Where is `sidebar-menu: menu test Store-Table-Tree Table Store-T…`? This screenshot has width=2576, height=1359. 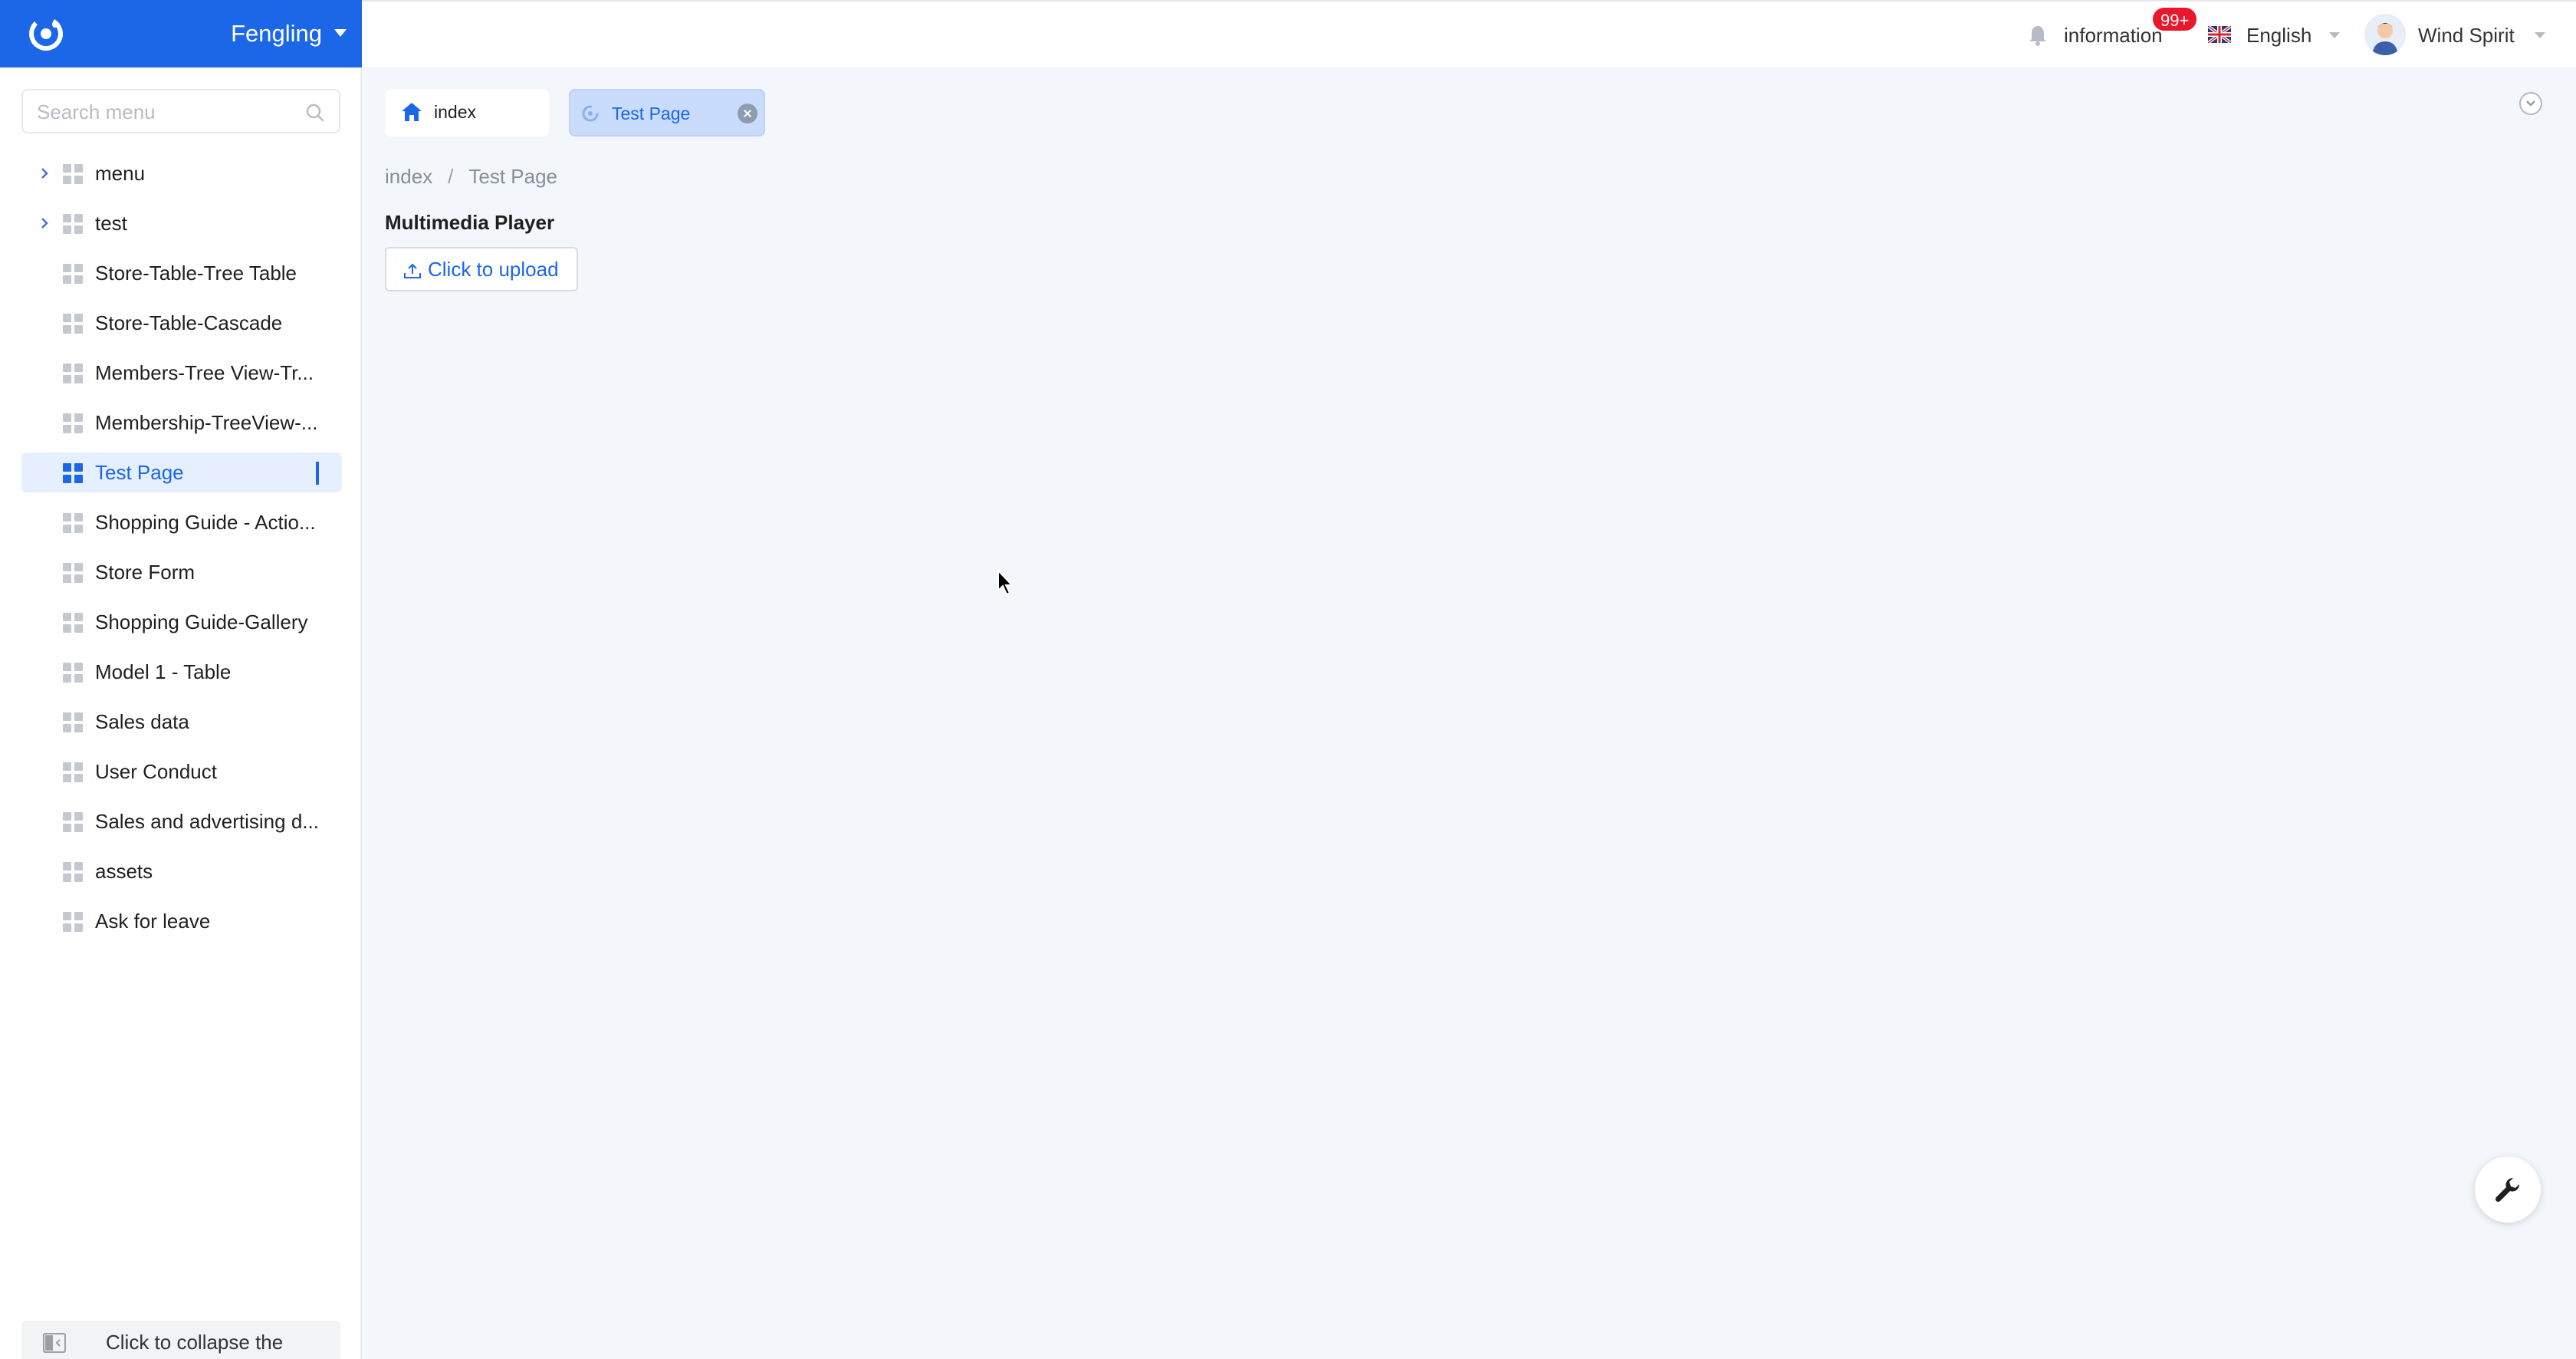 sidebar-menu: menu test Store-Table-Tree Table Store-T… is located at coordinates (182, 552).